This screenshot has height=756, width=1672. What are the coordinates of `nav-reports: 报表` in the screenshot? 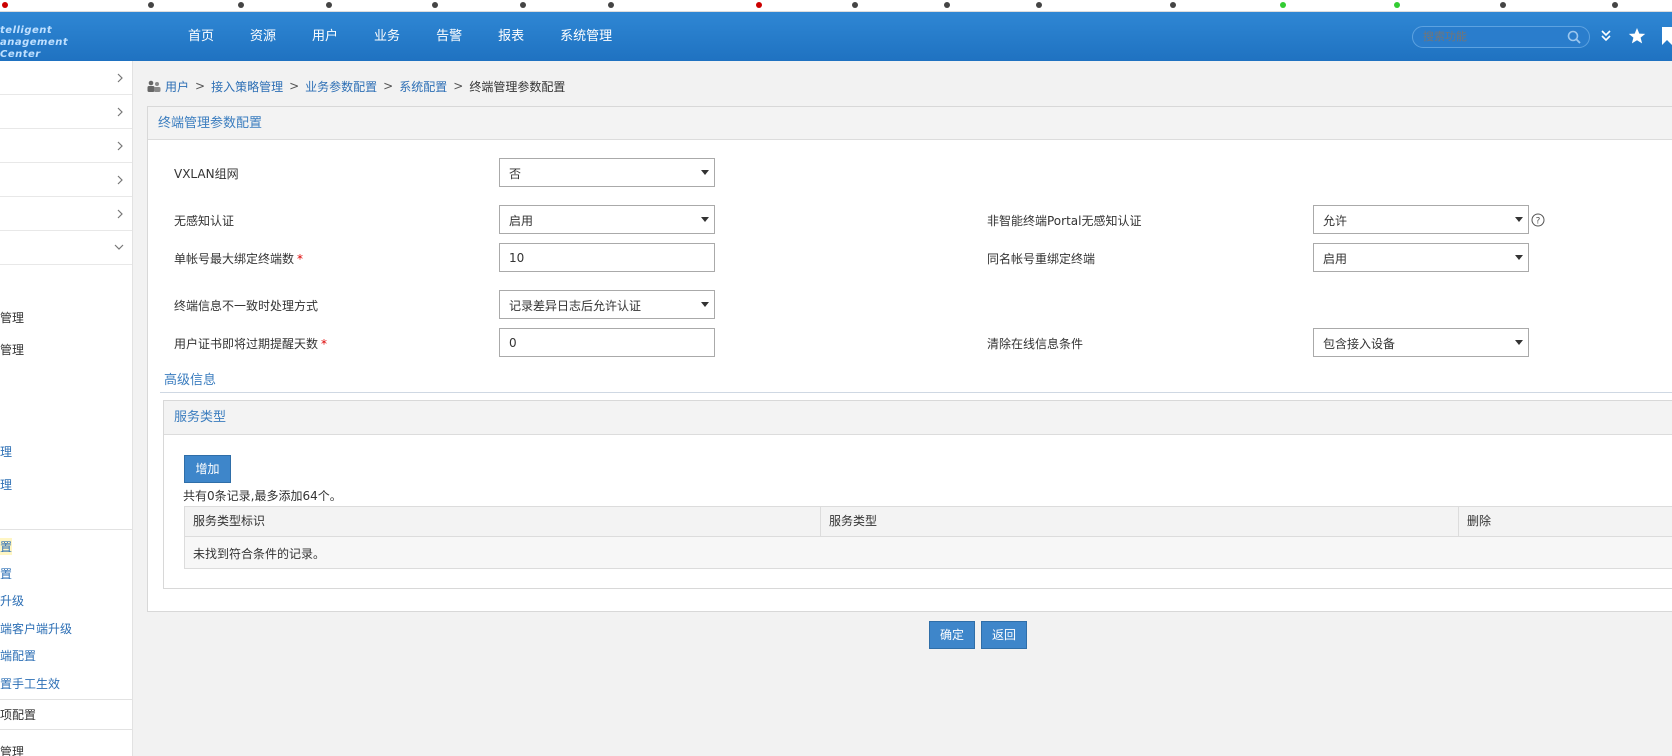 It's located at (511, 36).